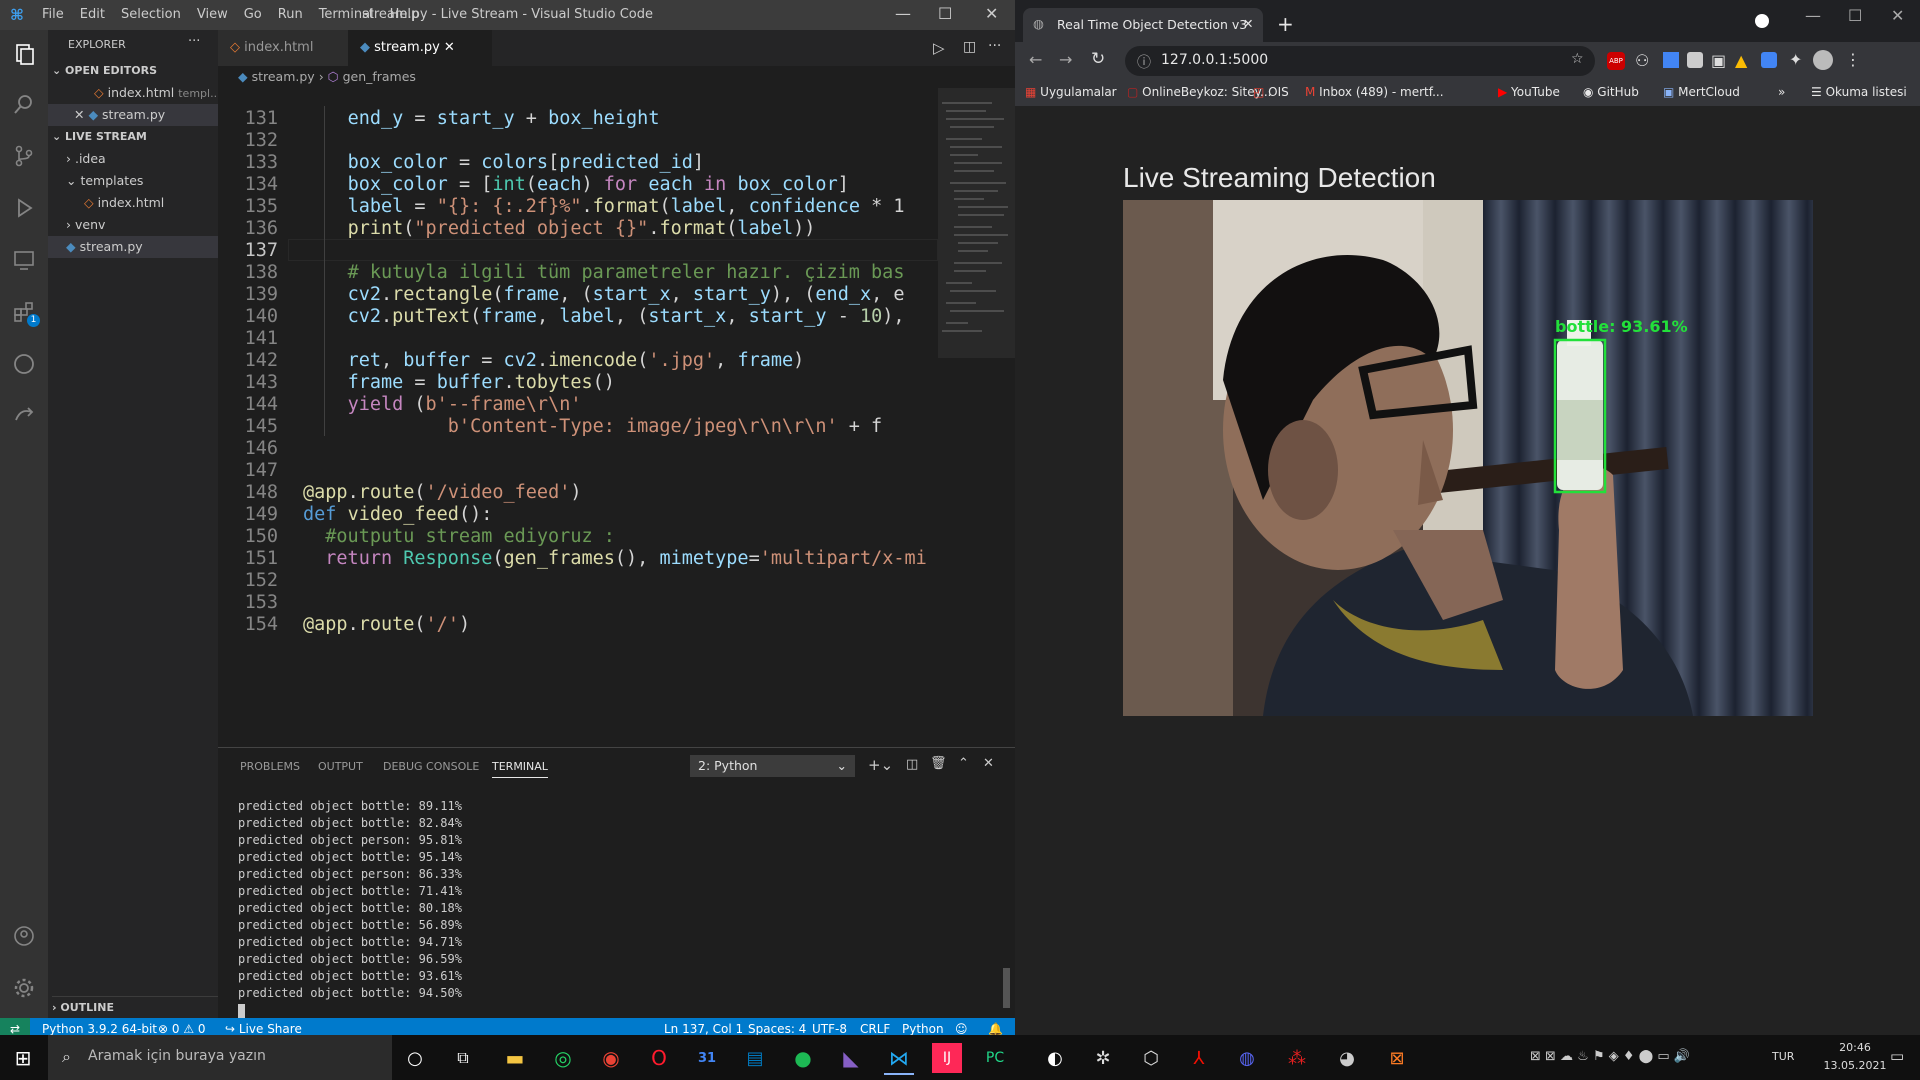  What do you see at coordinates (969, 47) in the screenshot?
I see `split-editor-icon: ◫` at bounding box center [969, 47].